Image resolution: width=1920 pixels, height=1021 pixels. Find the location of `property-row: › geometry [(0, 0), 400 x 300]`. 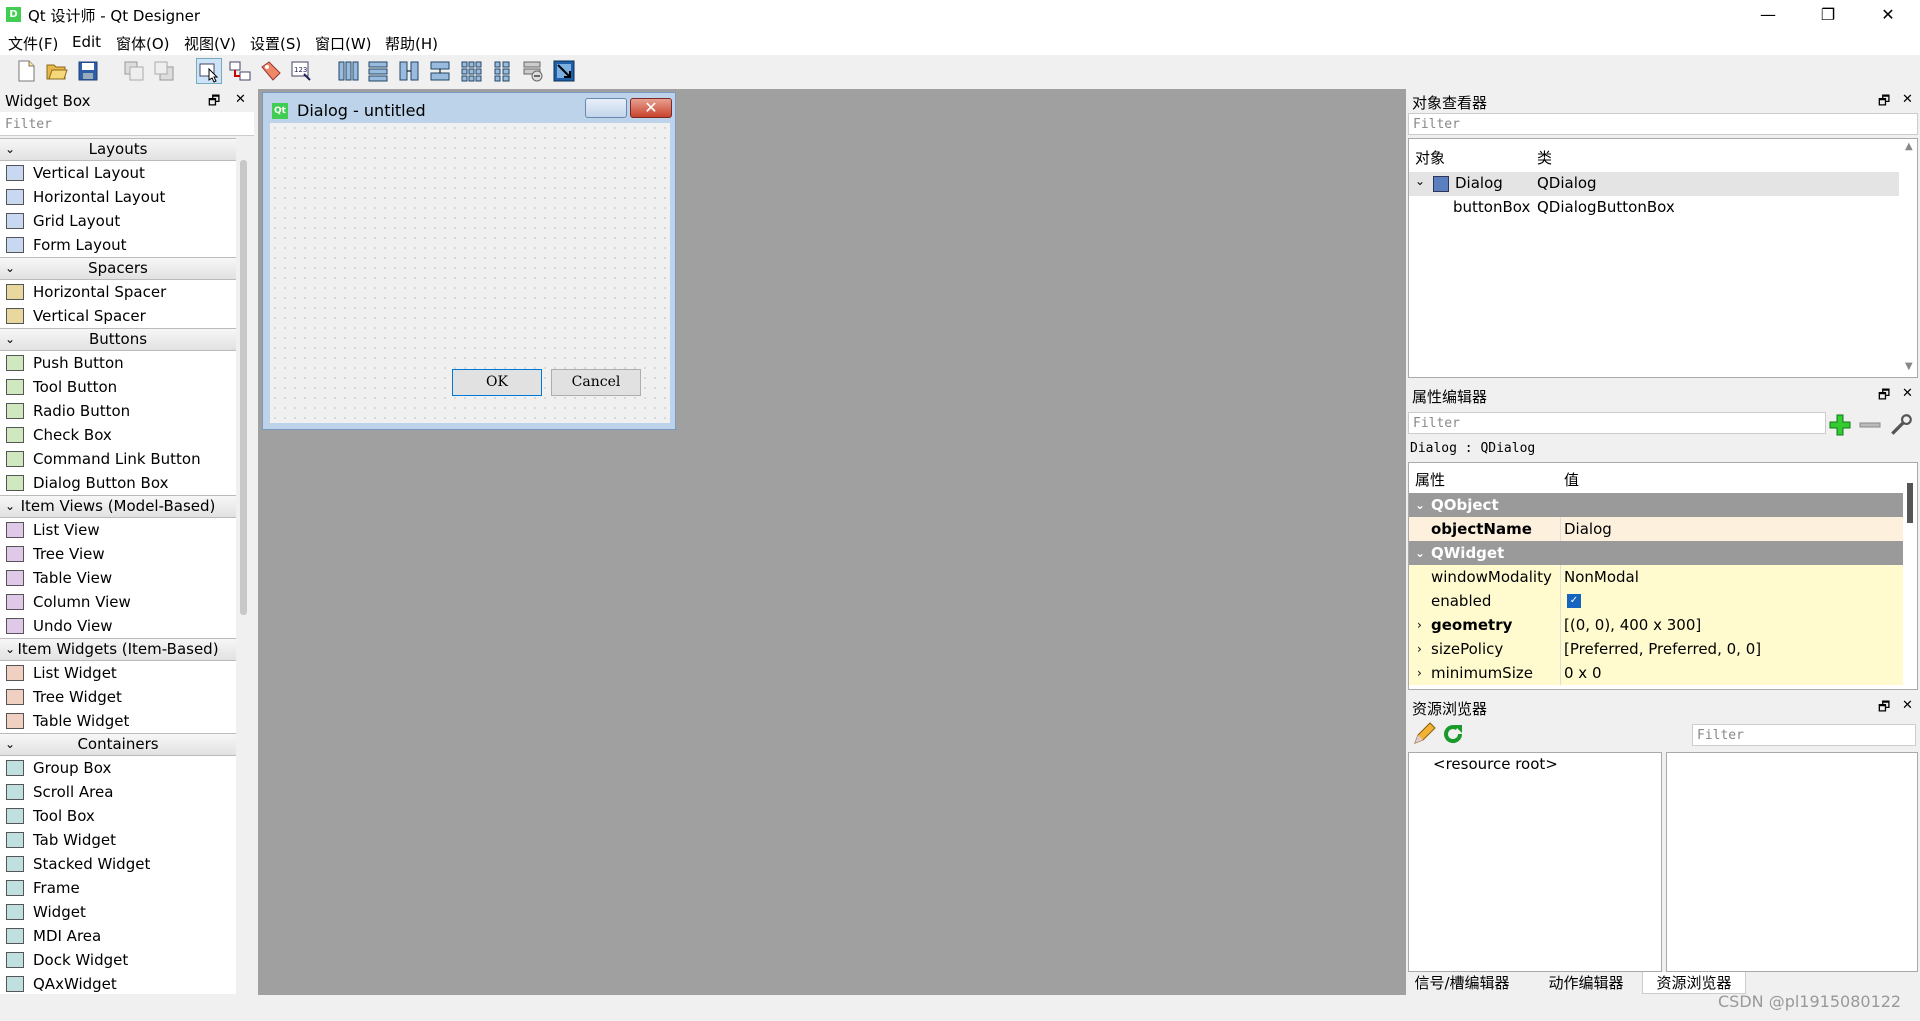

property-row: › geometry [(0, 0), 400 x 300] is located at coordinates (1656, 625).